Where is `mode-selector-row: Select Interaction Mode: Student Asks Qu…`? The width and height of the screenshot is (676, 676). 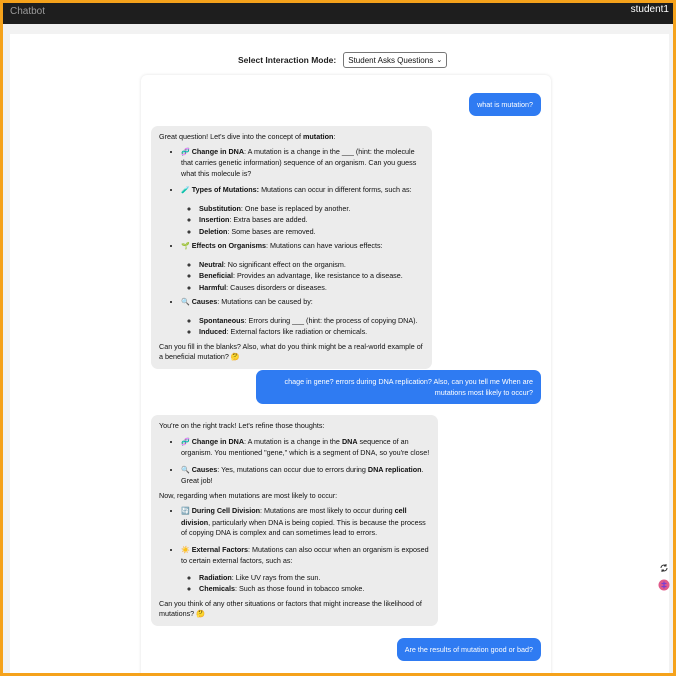 mode-selector-row: Select Interaction Mode: Student Asks Qu… is located at coordinates (343, 60).